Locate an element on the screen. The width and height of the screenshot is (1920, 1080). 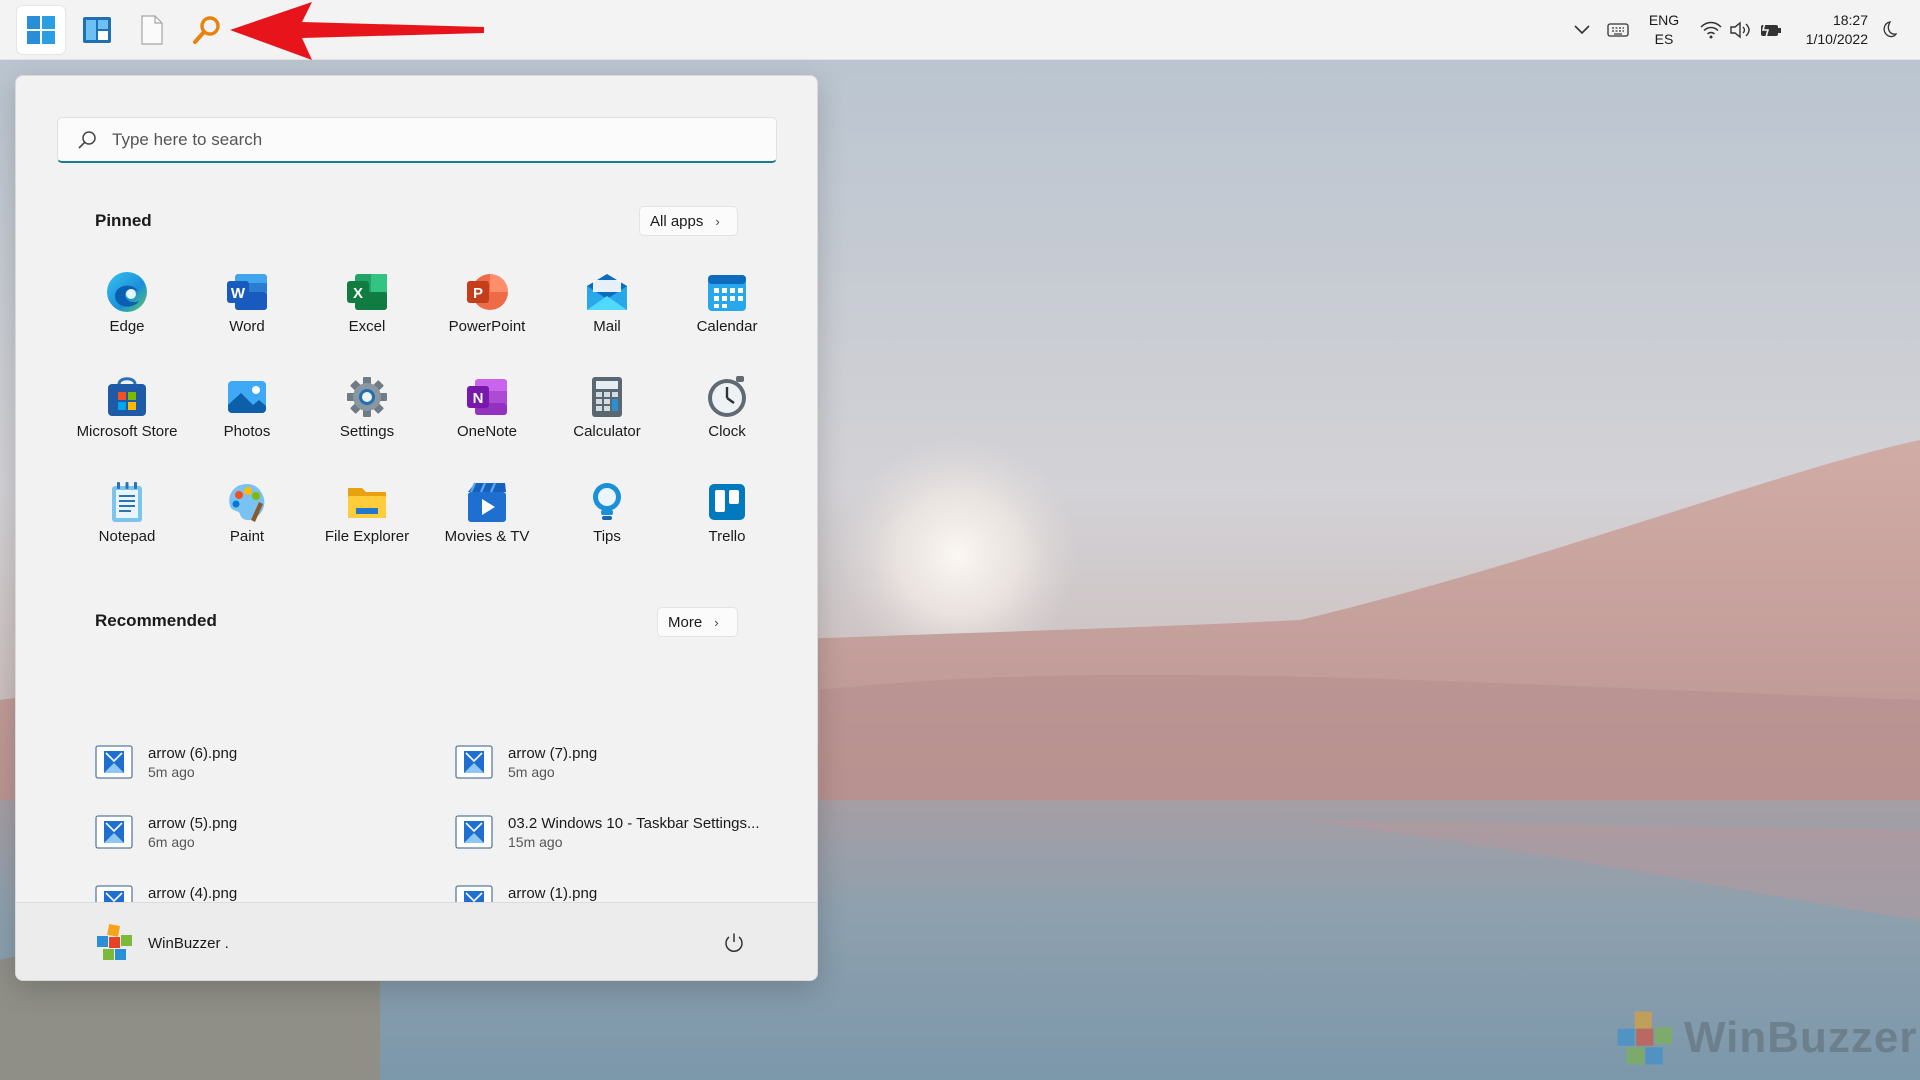
folder-icon is located at coordinates (367, 502).